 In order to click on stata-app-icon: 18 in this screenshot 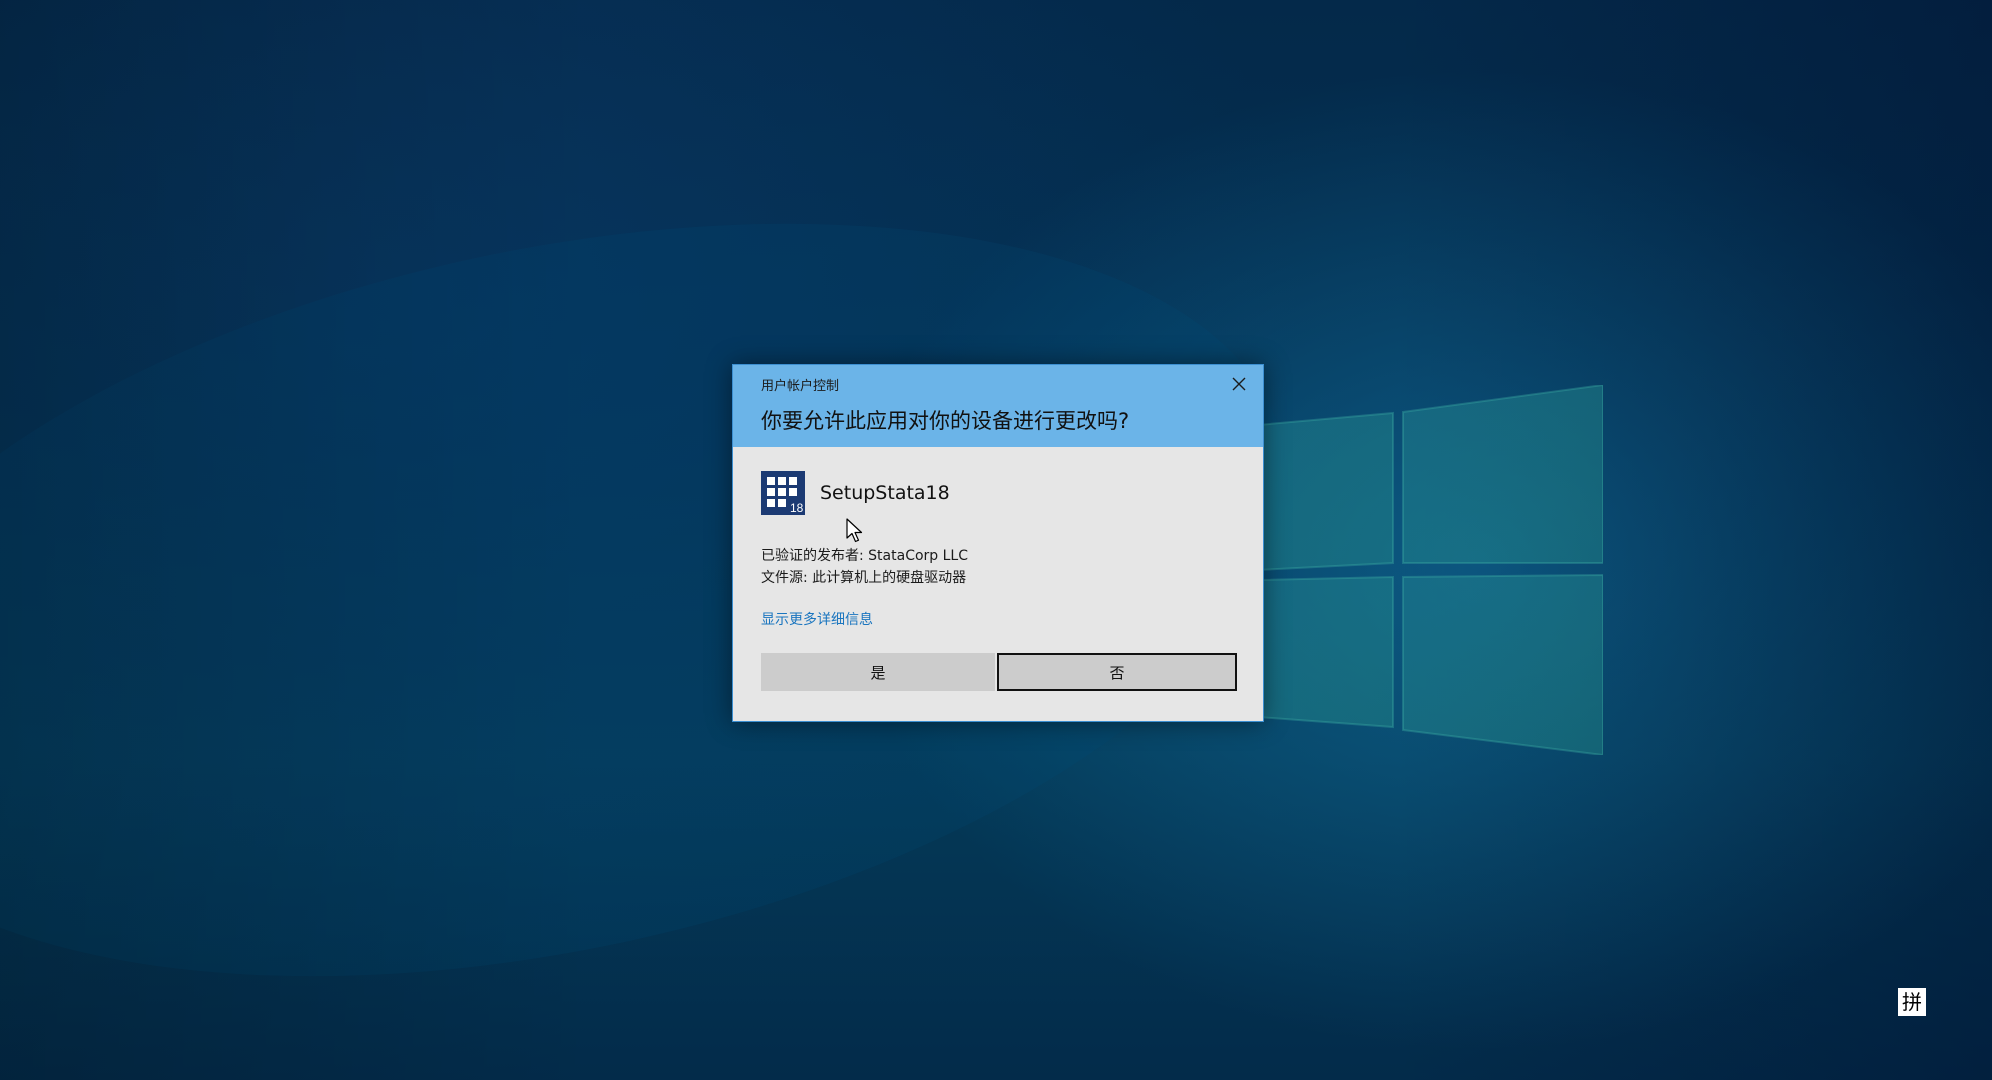, I will do `click(783, 493)`.